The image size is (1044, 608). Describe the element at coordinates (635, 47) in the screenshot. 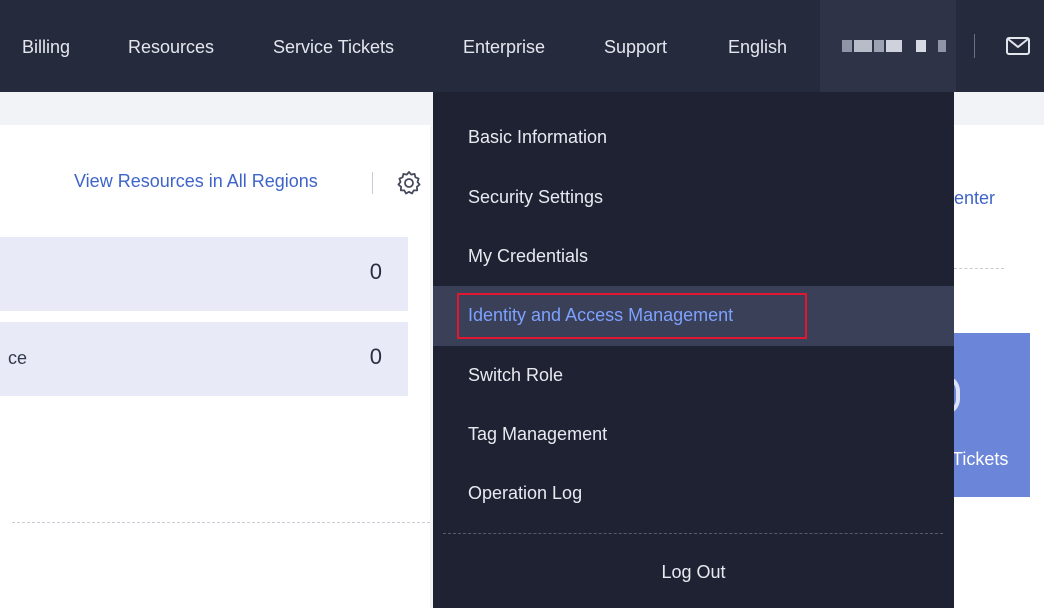

I see `nav-support: Support` at that location.